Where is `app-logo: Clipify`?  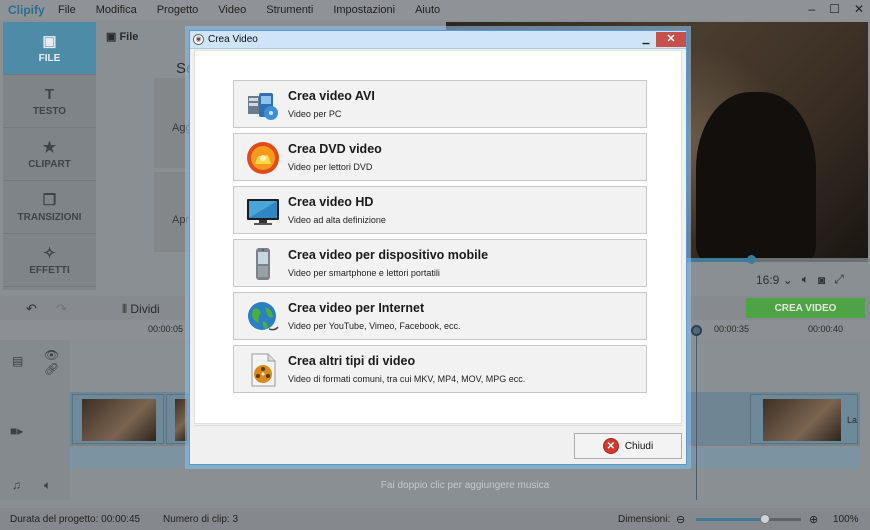
app-logo: Clipify is located at coordinates (26, 10).